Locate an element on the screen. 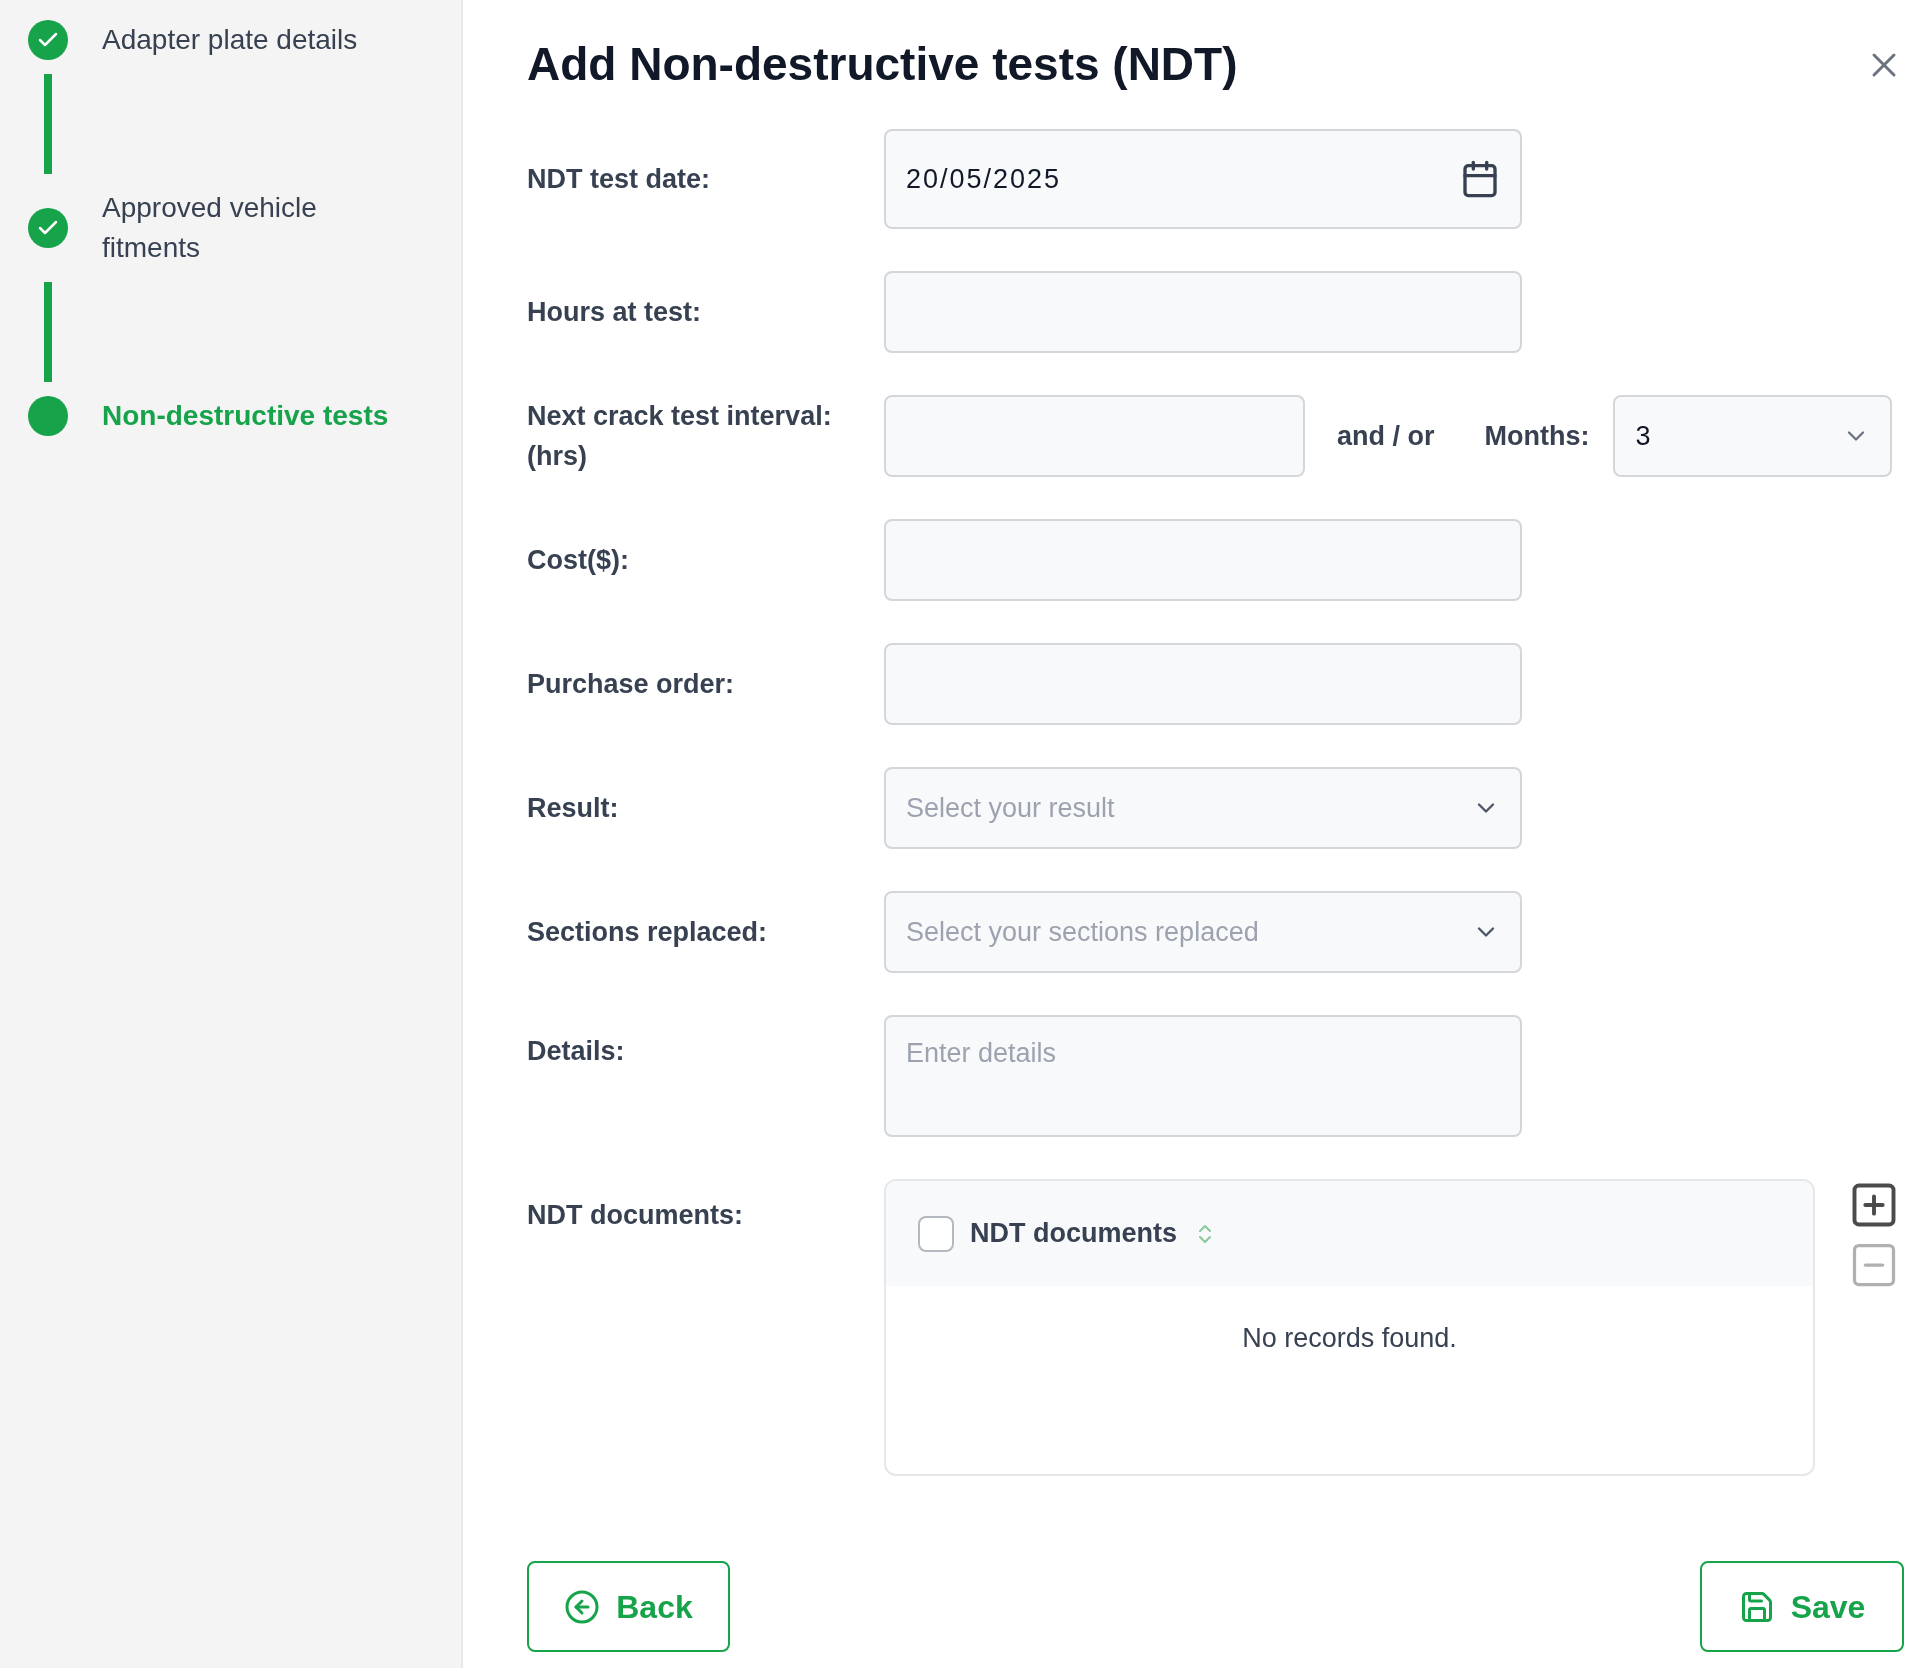 Image resolution: width=1928 pixels, height=1668 pixels. field-label: Purchase order: is located at coordinates (631, 684).